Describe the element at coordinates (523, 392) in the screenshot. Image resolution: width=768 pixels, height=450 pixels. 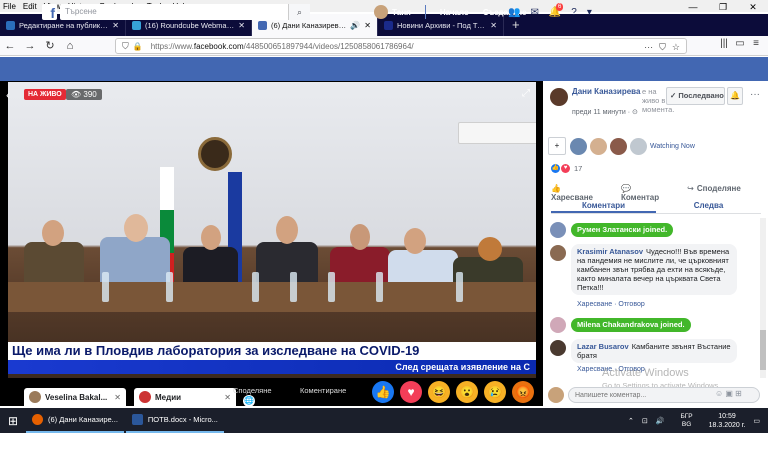
I see `angry-reaction-icon: 😡` at that location.